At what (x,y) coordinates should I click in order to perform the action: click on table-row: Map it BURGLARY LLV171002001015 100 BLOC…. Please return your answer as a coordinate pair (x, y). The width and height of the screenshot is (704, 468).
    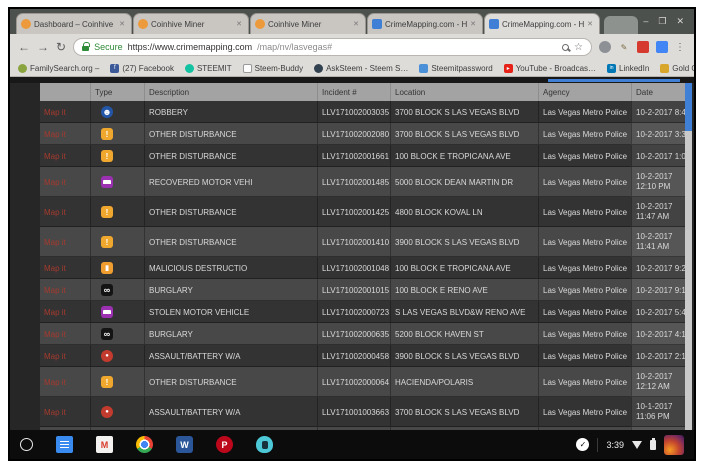
    Looking at the image, I should click on (366, 290).